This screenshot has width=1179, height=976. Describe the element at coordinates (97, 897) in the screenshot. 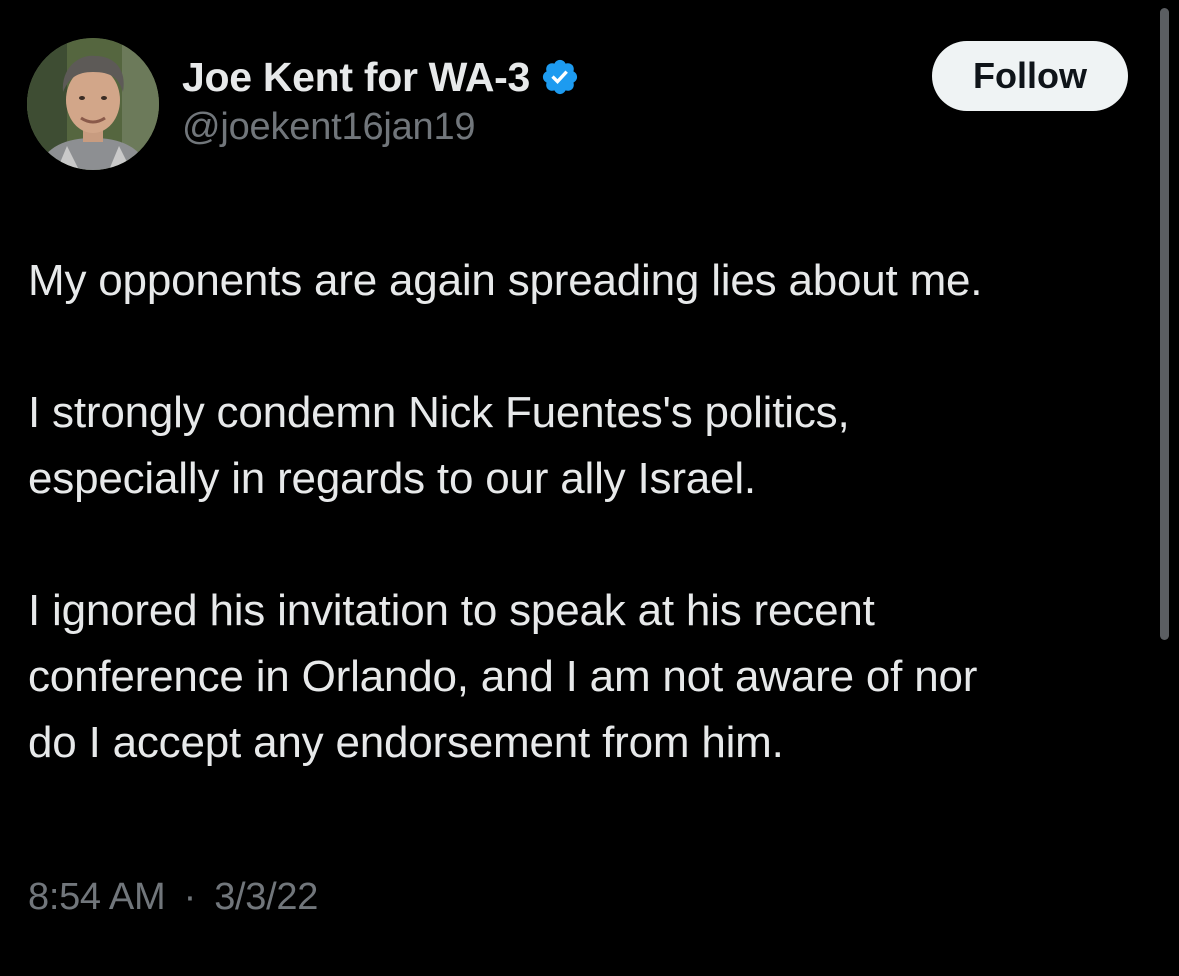

I see `tweet-time: 8:54 AM` at that location.